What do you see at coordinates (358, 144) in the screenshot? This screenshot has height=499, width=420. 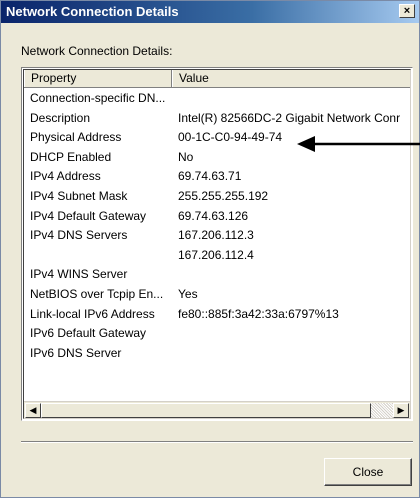 I see `arrow-left-icon` at bounding box center [358, 144].